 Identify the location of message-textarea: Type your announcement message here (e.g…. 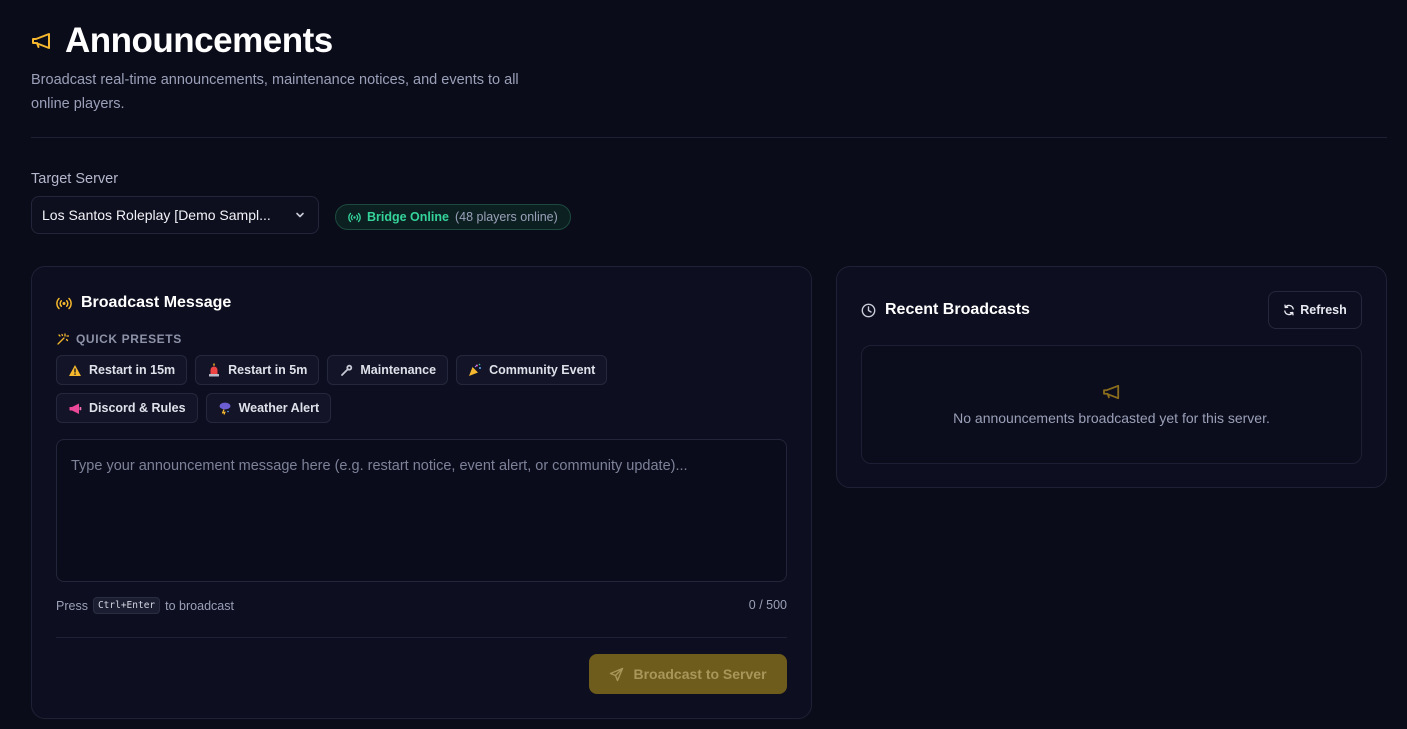
(421, 510).